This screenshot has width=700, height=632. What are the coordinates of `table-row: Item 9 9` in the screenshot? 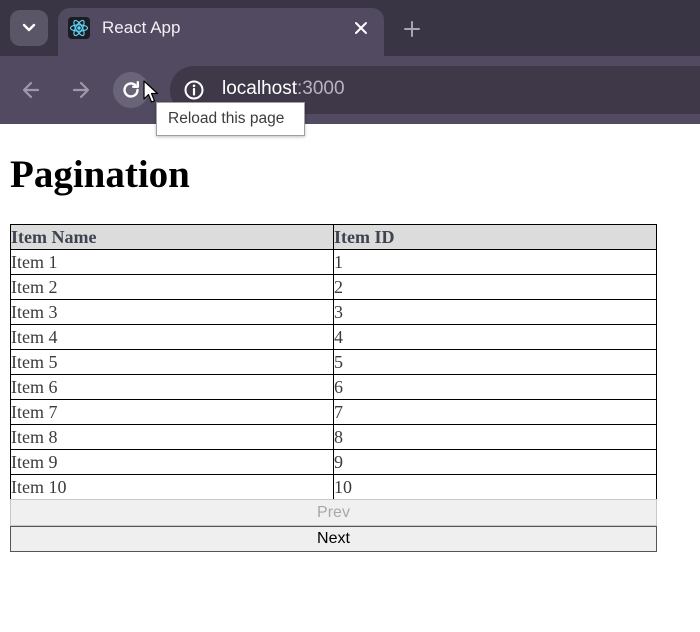 It's located at (333, 462).